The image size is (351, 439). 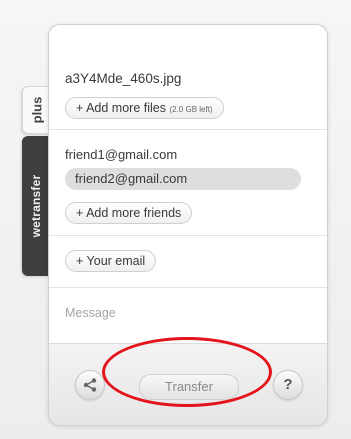 What do you see at coordinates (191, 109) in the screenshot?
I see `space-left-label: (2.0 GB left)` at bounding box center [191, 109].